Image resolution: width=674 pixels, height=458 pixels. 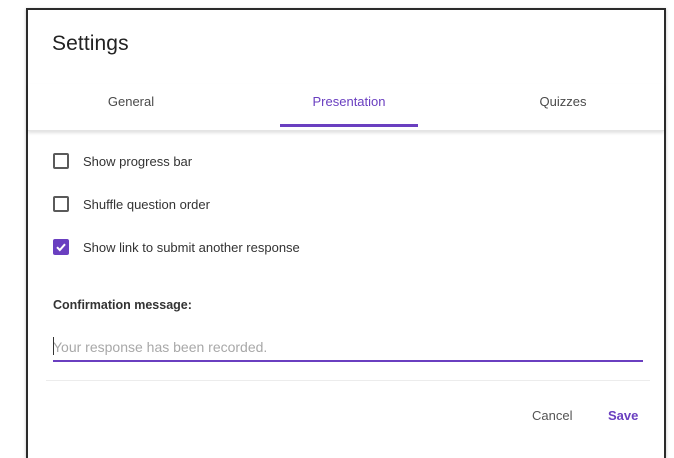 I want to click on option-show-progress-bar: Show progress bar, so click(x=122, y=161).